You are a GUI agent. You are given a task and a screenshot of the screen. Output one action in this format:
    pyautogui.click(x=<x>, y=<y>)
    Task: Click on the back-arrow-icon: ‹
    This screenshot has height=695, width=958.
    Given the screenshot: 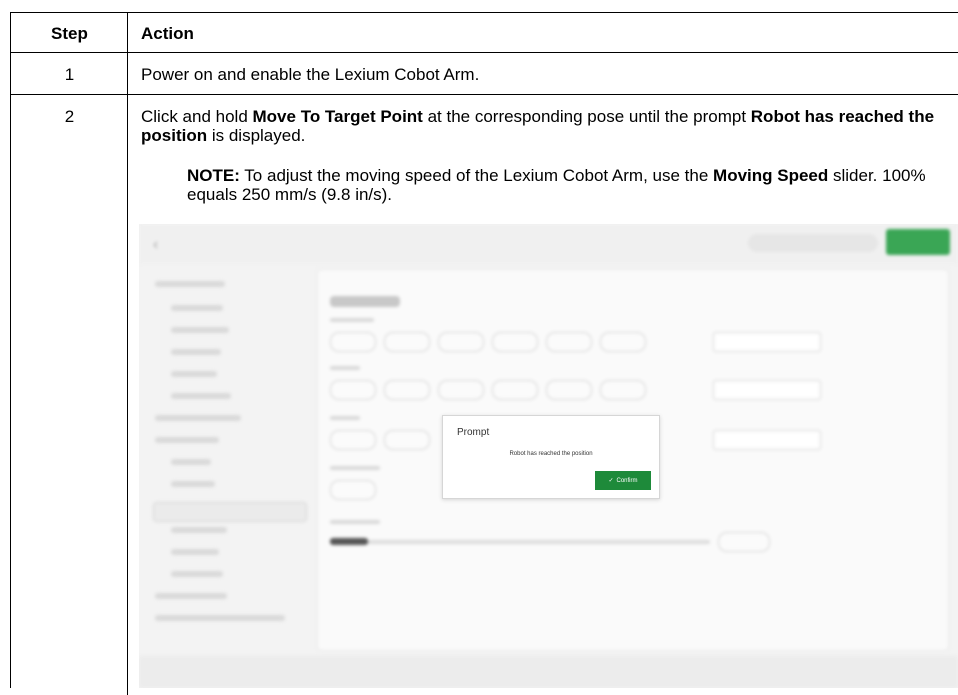 What is the action you would take?
    pyautogui.click(x=156, y=244)
    